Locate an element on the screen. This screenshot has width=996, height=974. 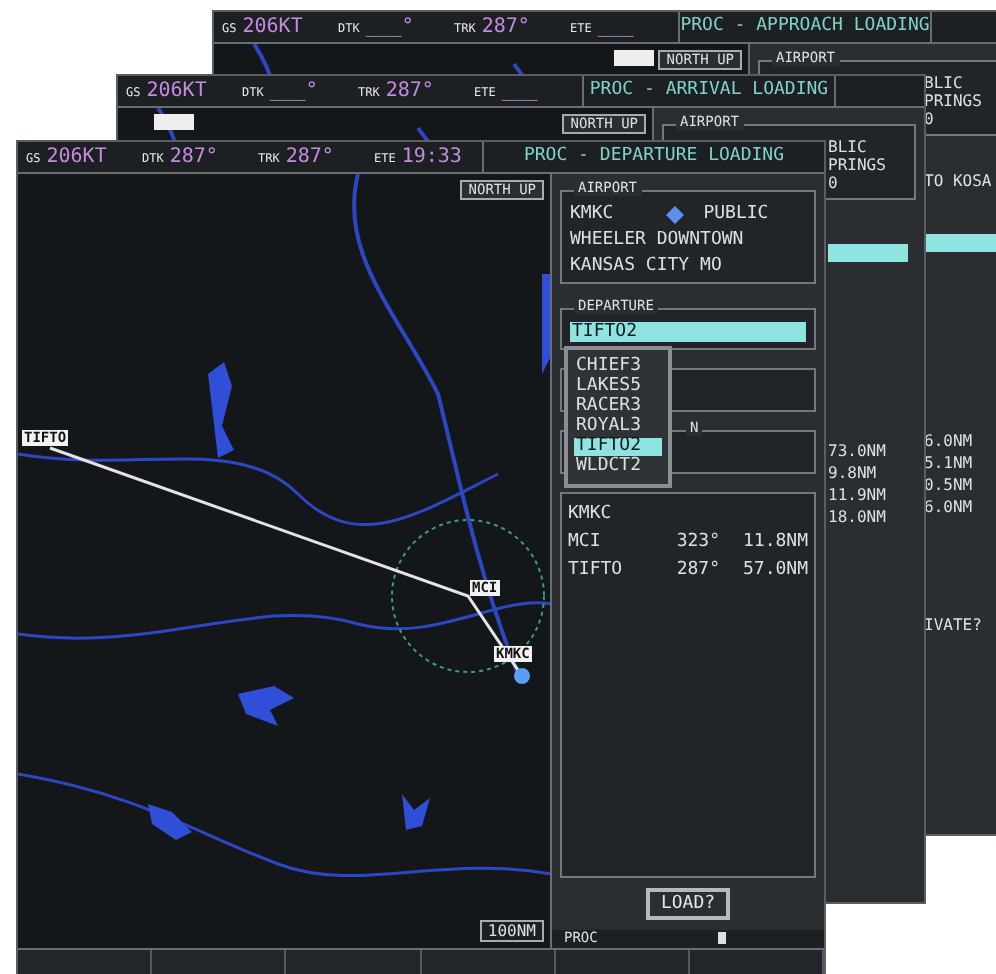
window-title: PROC - APPROACH LOADING is located at coordinates (804, 27).